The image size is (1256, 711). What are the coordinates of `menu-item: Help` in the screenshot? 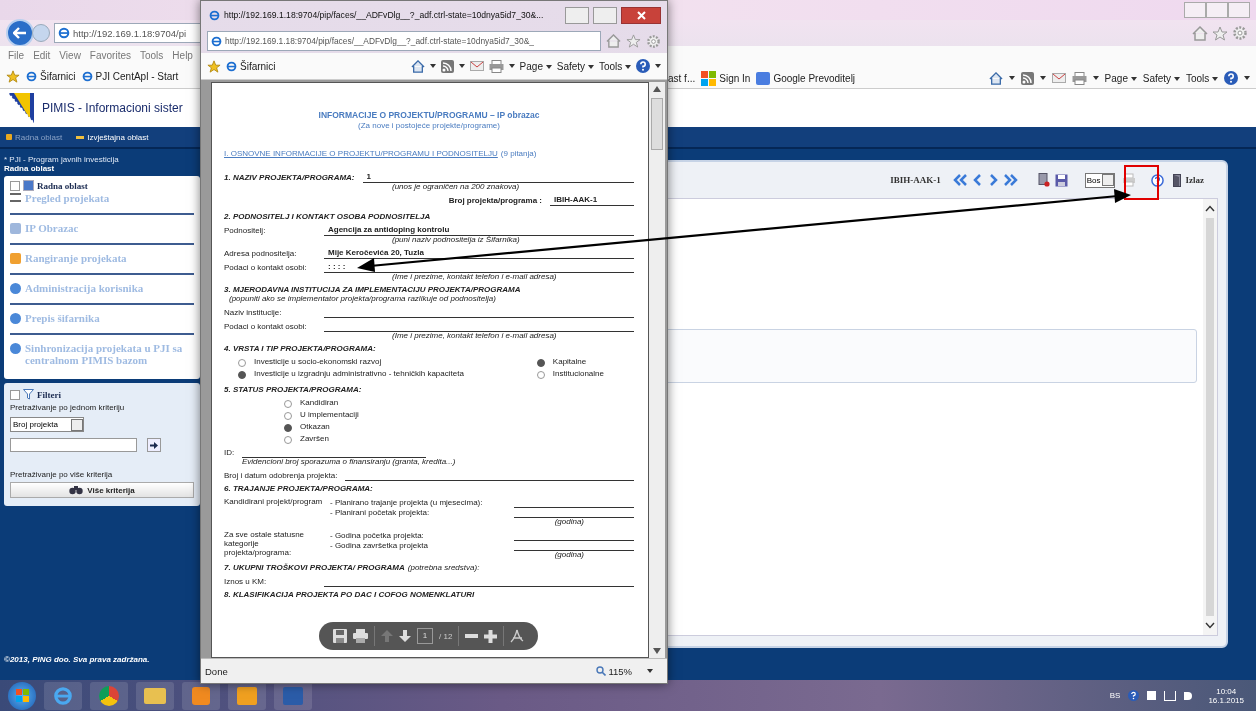 It's located at (182, 55).